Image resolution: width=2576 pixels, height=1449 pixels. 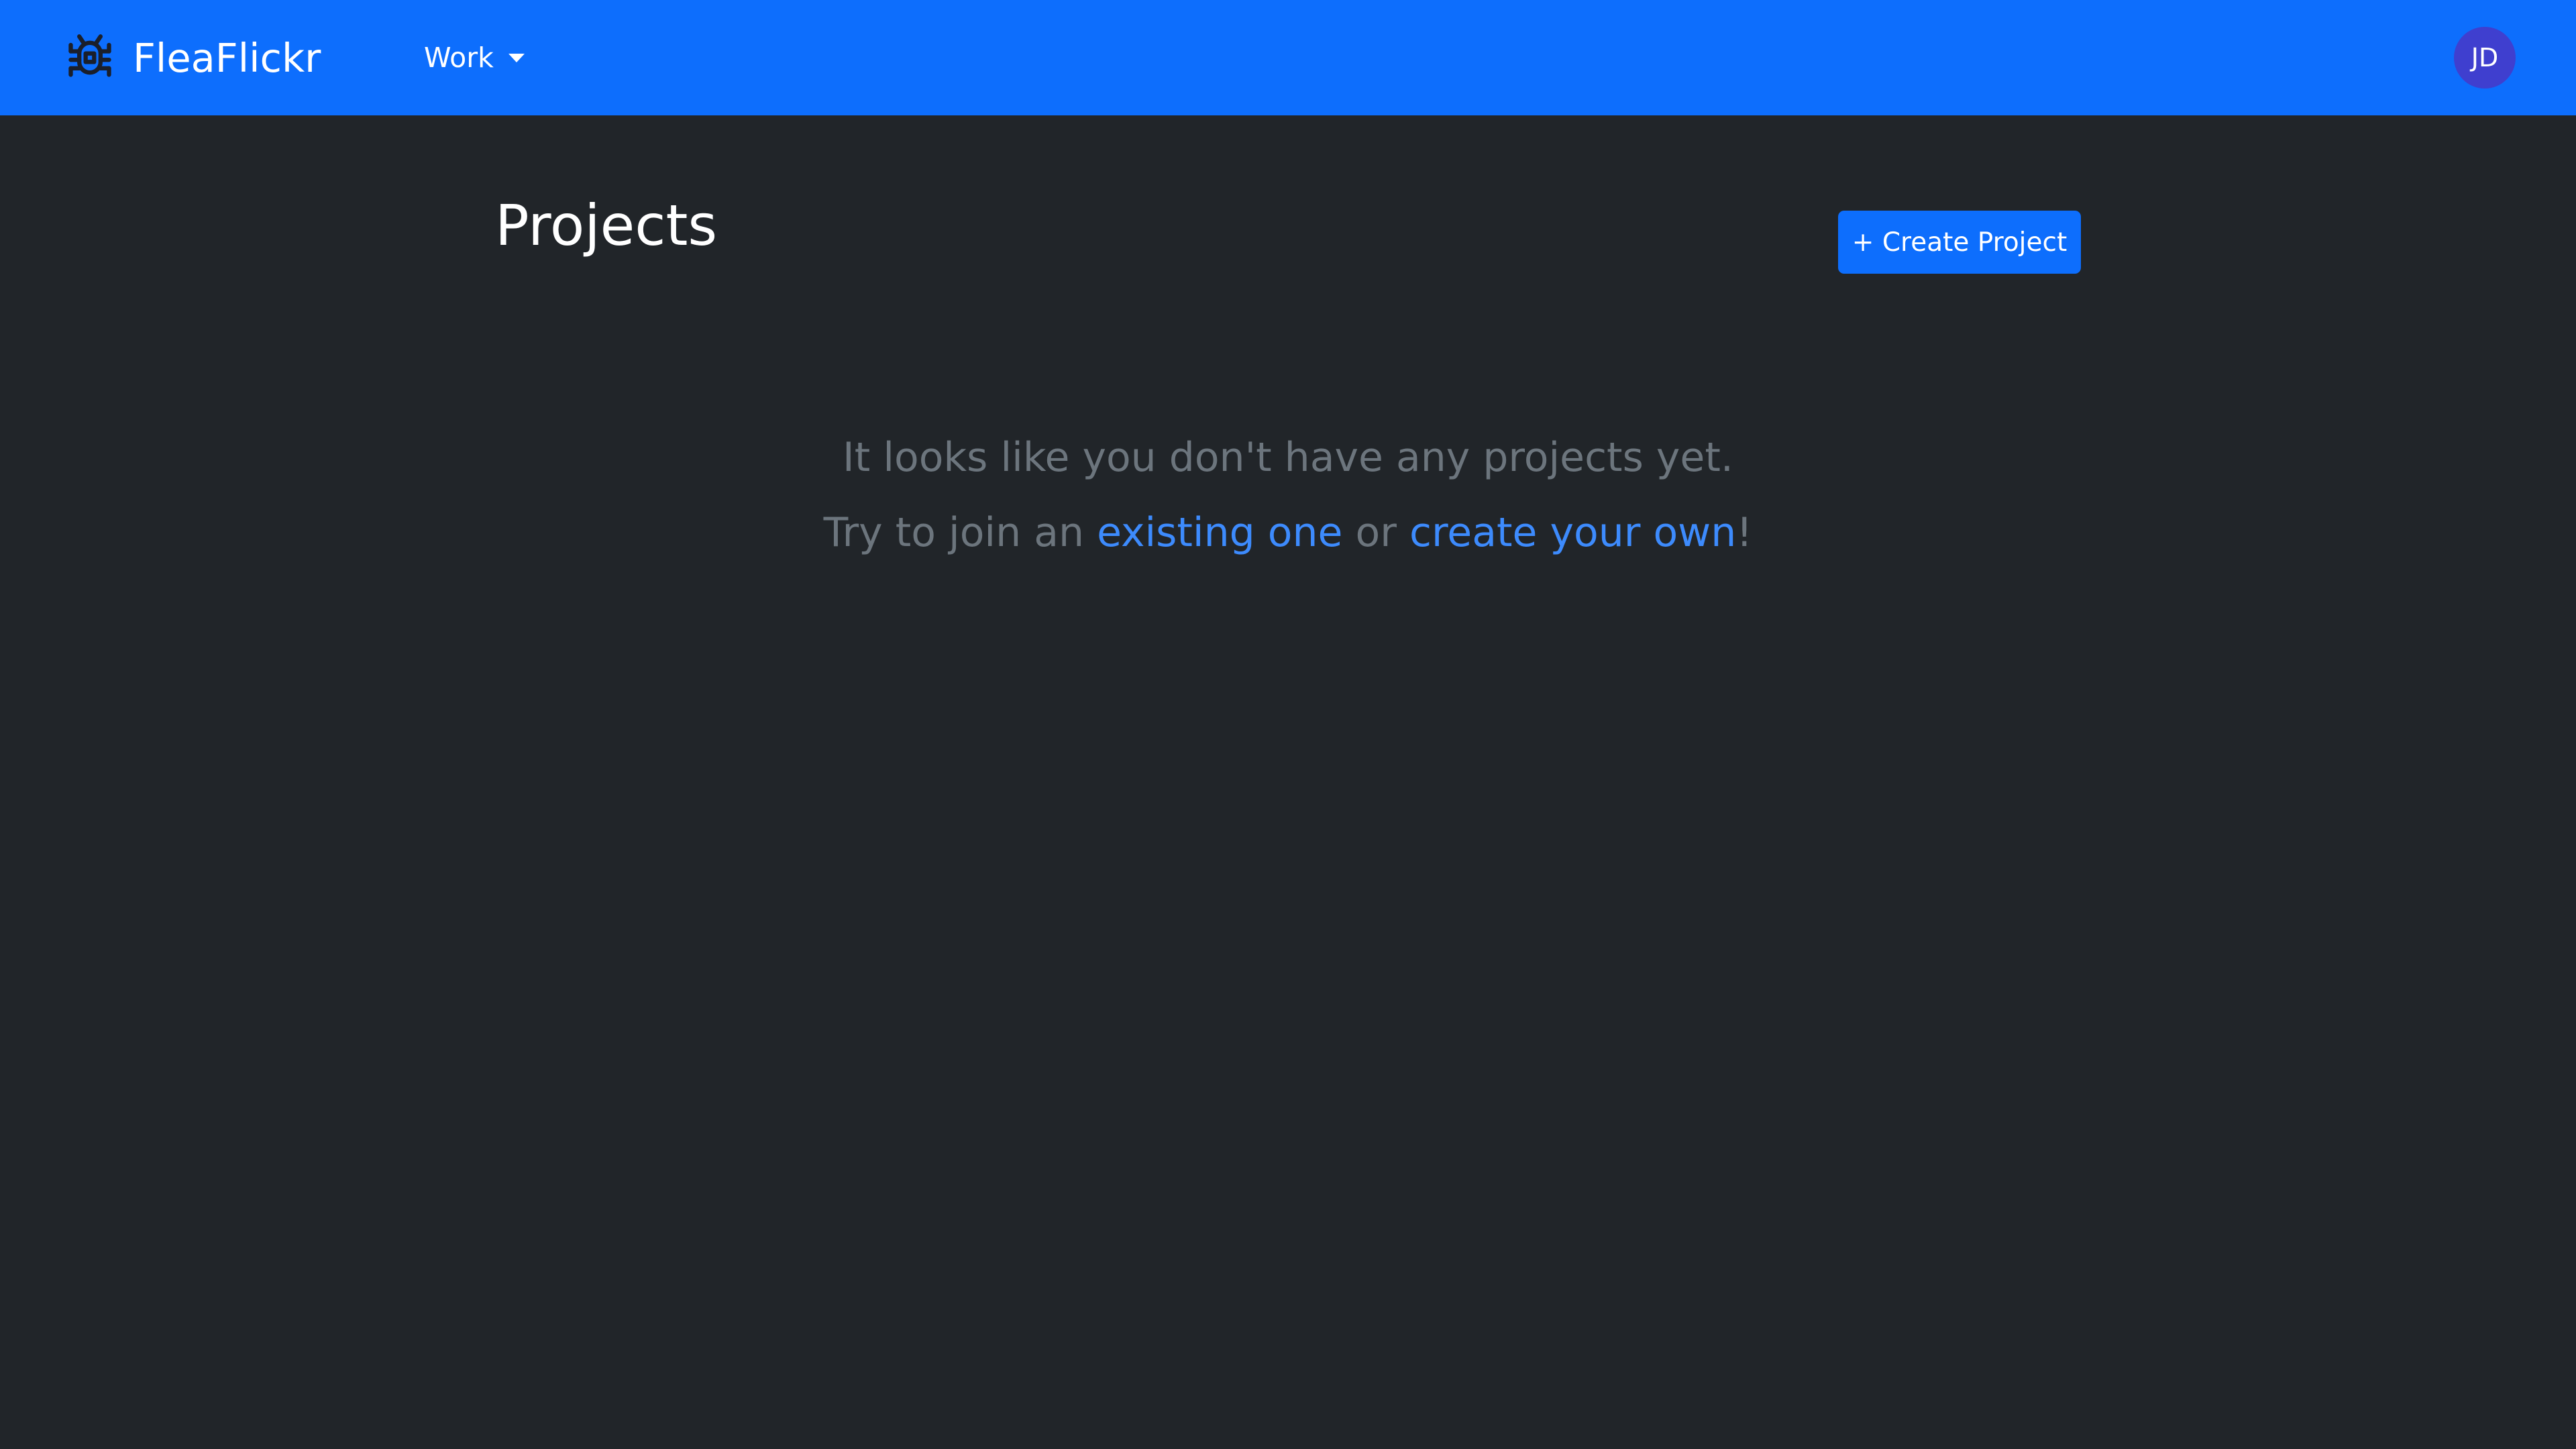 I want to click on page-title: Projects, so click(x=606, y=225).